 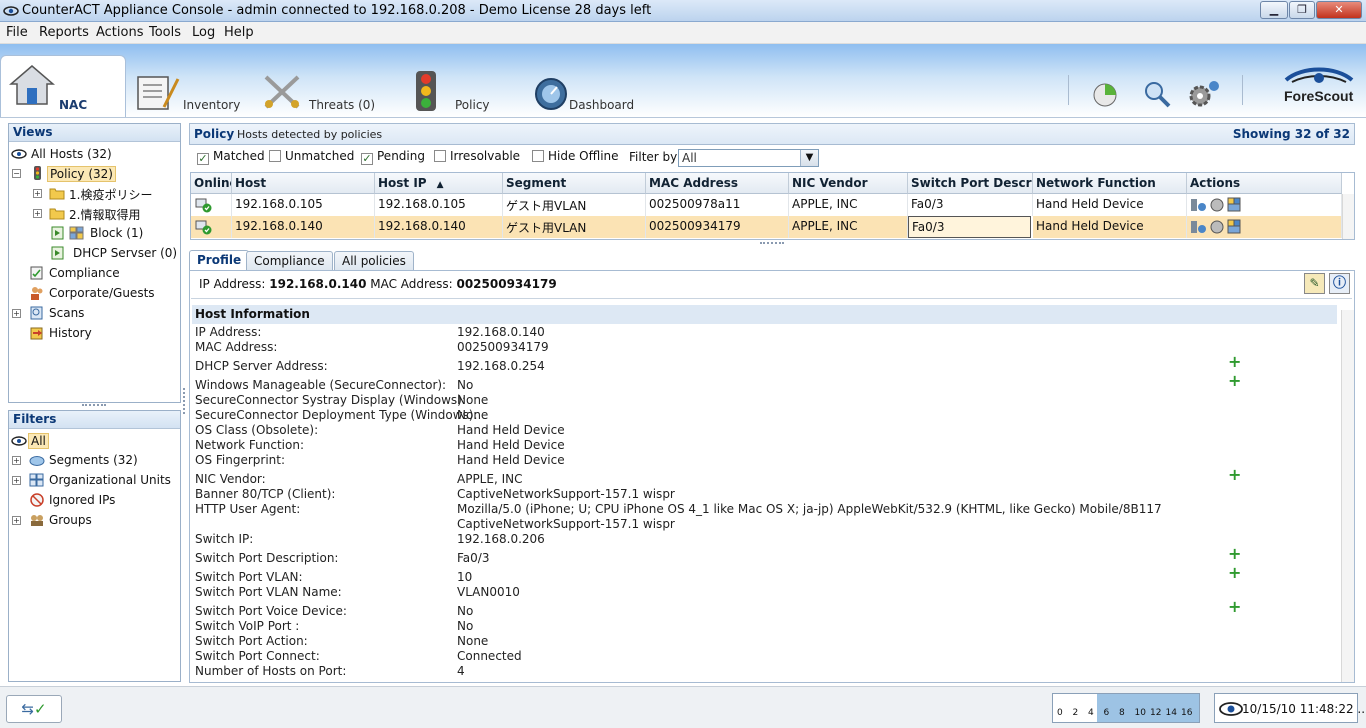 What do you see at coordinates (501, 332) in the screenshot?
I see `field-value: 192.168.0.140` at bounding box center [501, 332].